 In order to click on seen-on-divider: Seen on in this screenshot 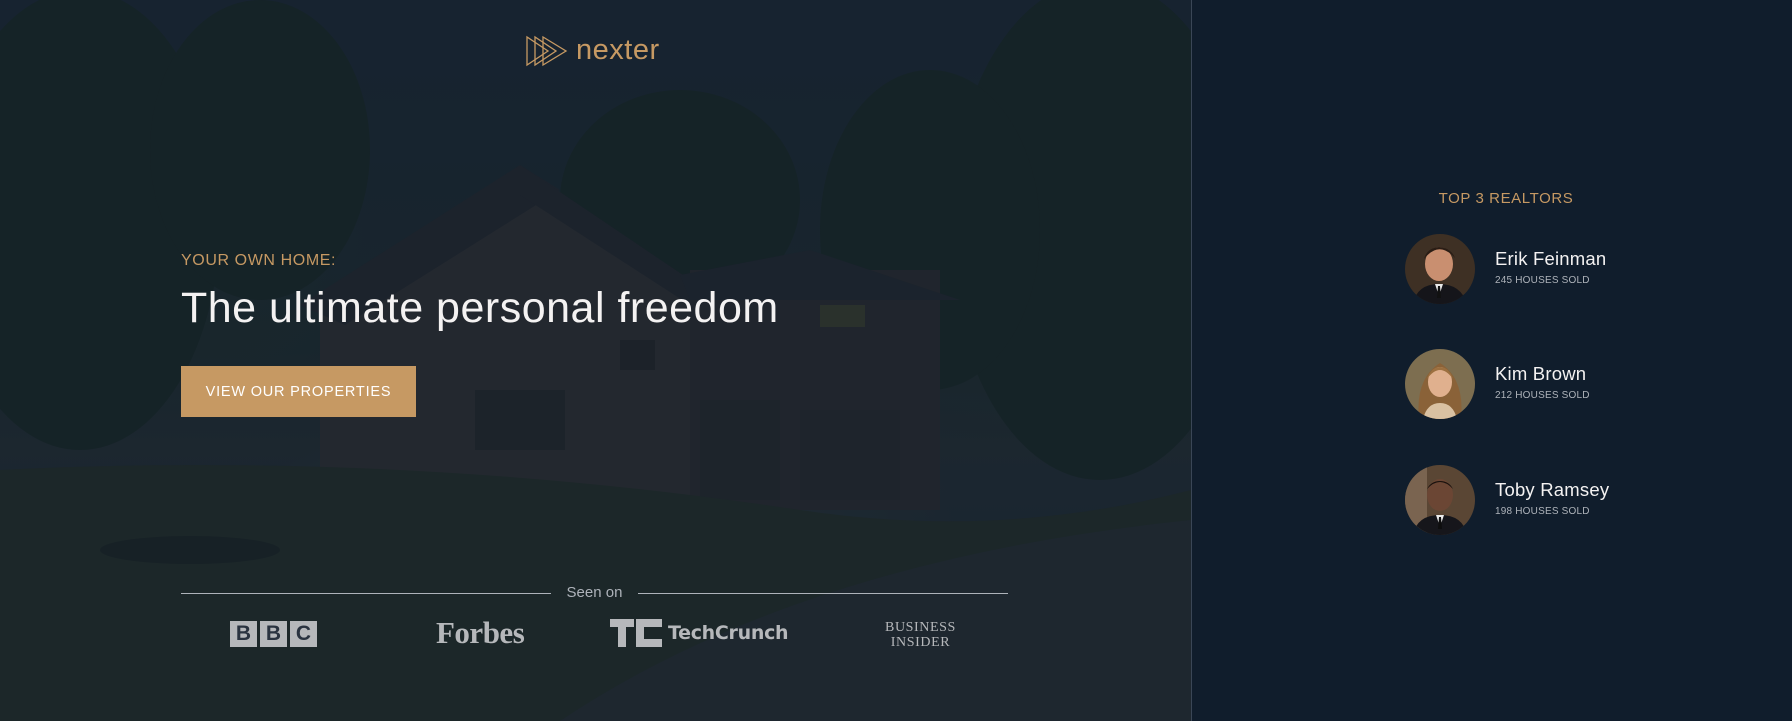, I will do `click(594, 593)`.